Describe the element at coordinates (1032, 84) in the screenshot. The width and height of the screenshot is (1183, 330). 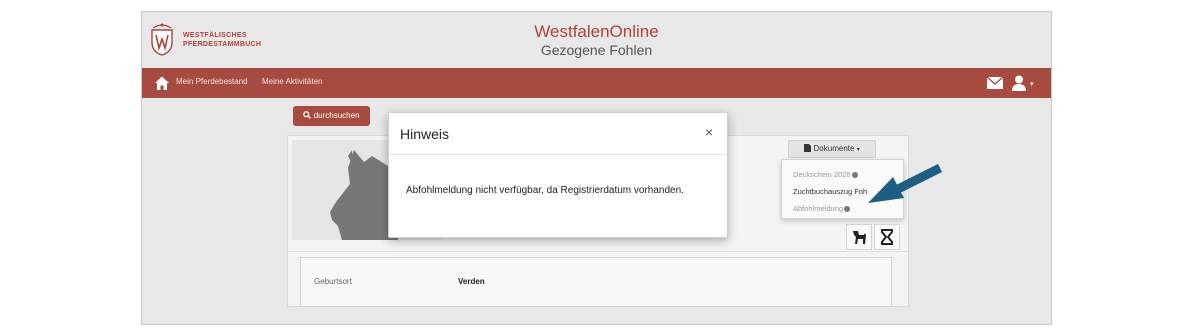
I see `user-menu-caret-icon: ▾` at that location.